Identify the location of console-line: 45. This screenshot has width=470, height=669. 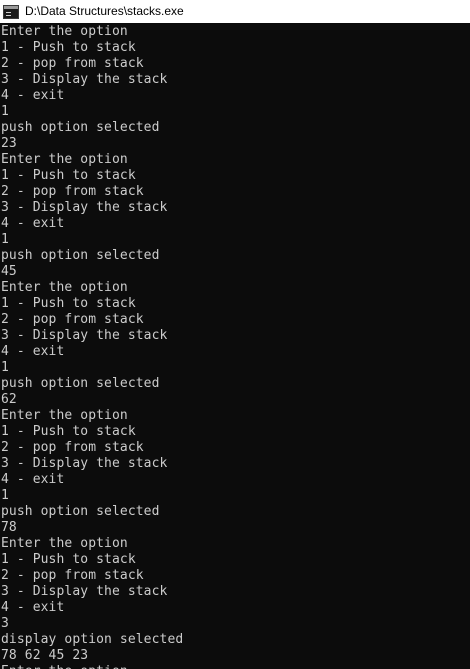
(9, 271).